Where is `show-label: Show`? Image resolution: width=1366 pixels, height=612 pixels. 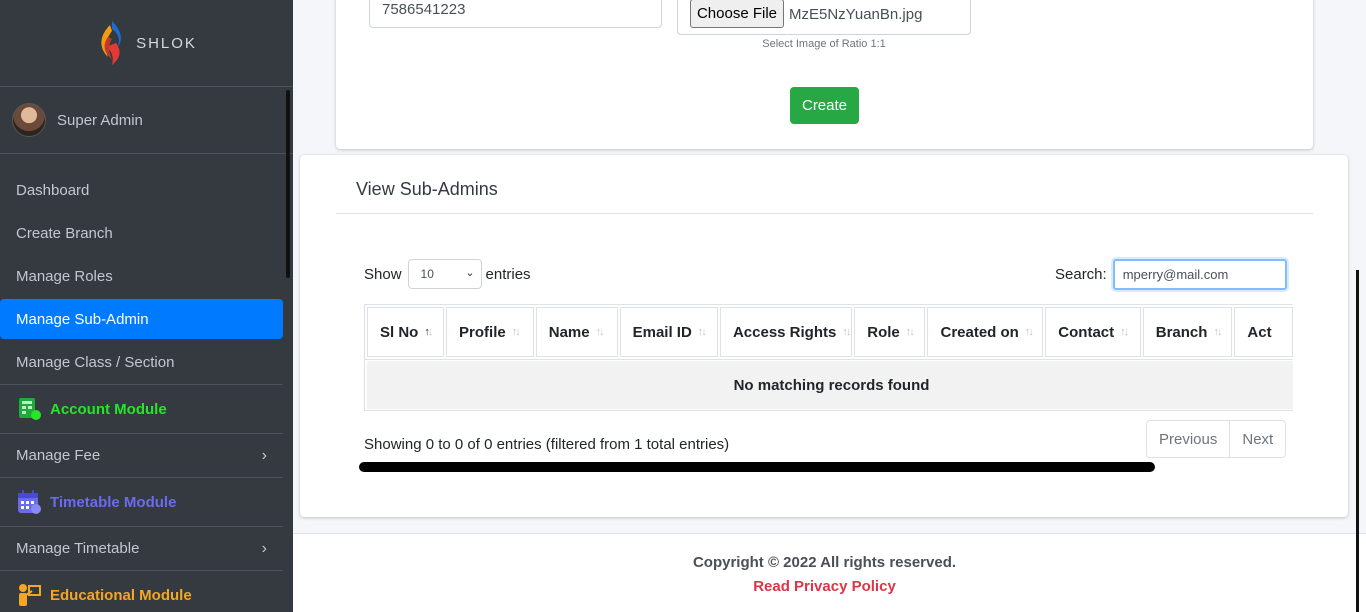 show-label: Show is located at coordinates (383, 274).